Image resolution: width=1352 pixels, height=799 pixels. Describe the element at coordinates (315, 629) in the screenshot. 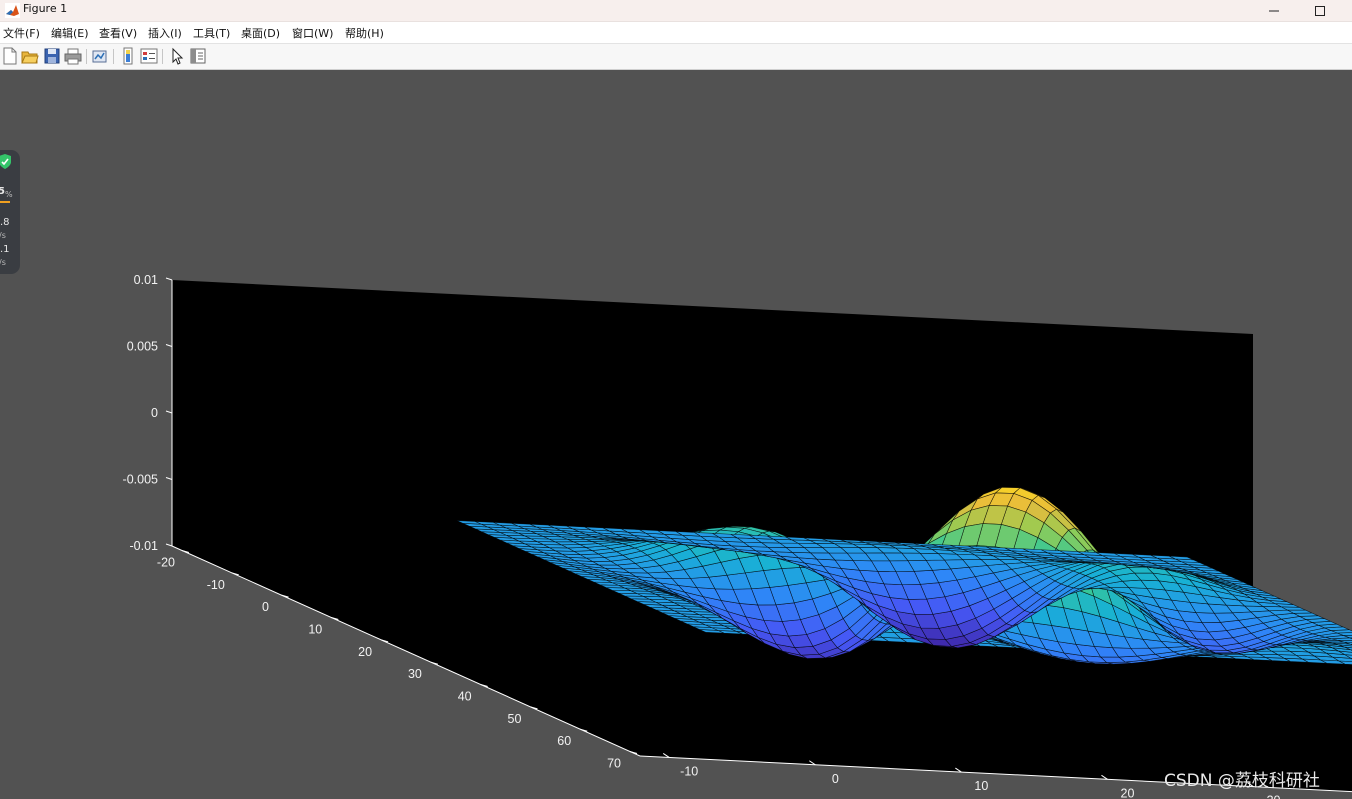

I see `y-tick-label: 10` at that location.